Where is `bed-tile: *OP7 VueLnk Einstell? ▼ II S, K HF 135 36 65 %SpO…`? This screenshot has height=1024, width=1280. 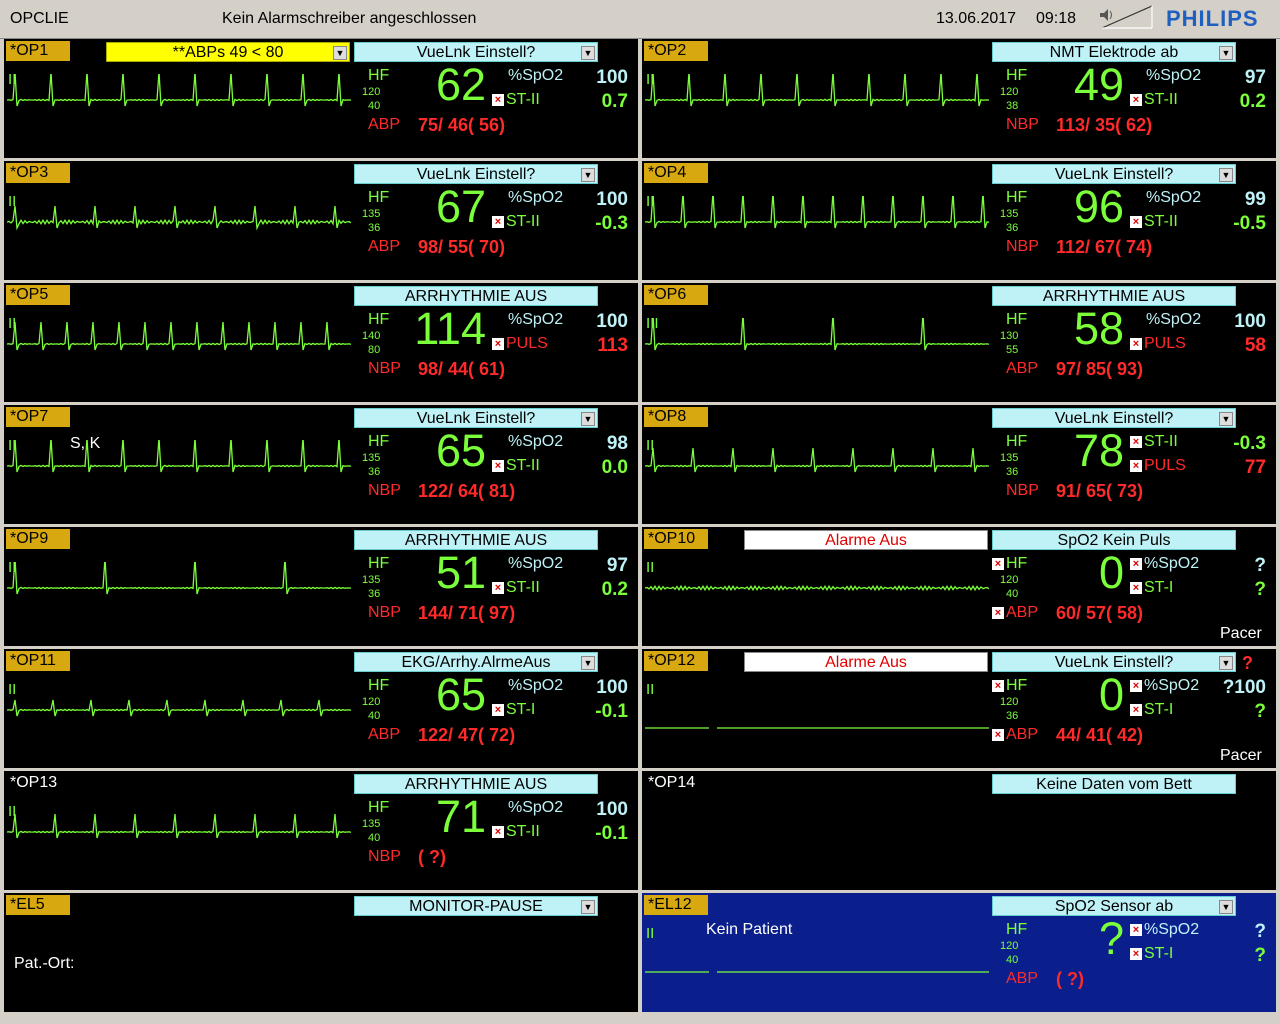 bed-tile: *OP7 VueLnk Einstell? ▼ II S, K HF 135 36 65 %SpO… is located at coordinates (321, 464).